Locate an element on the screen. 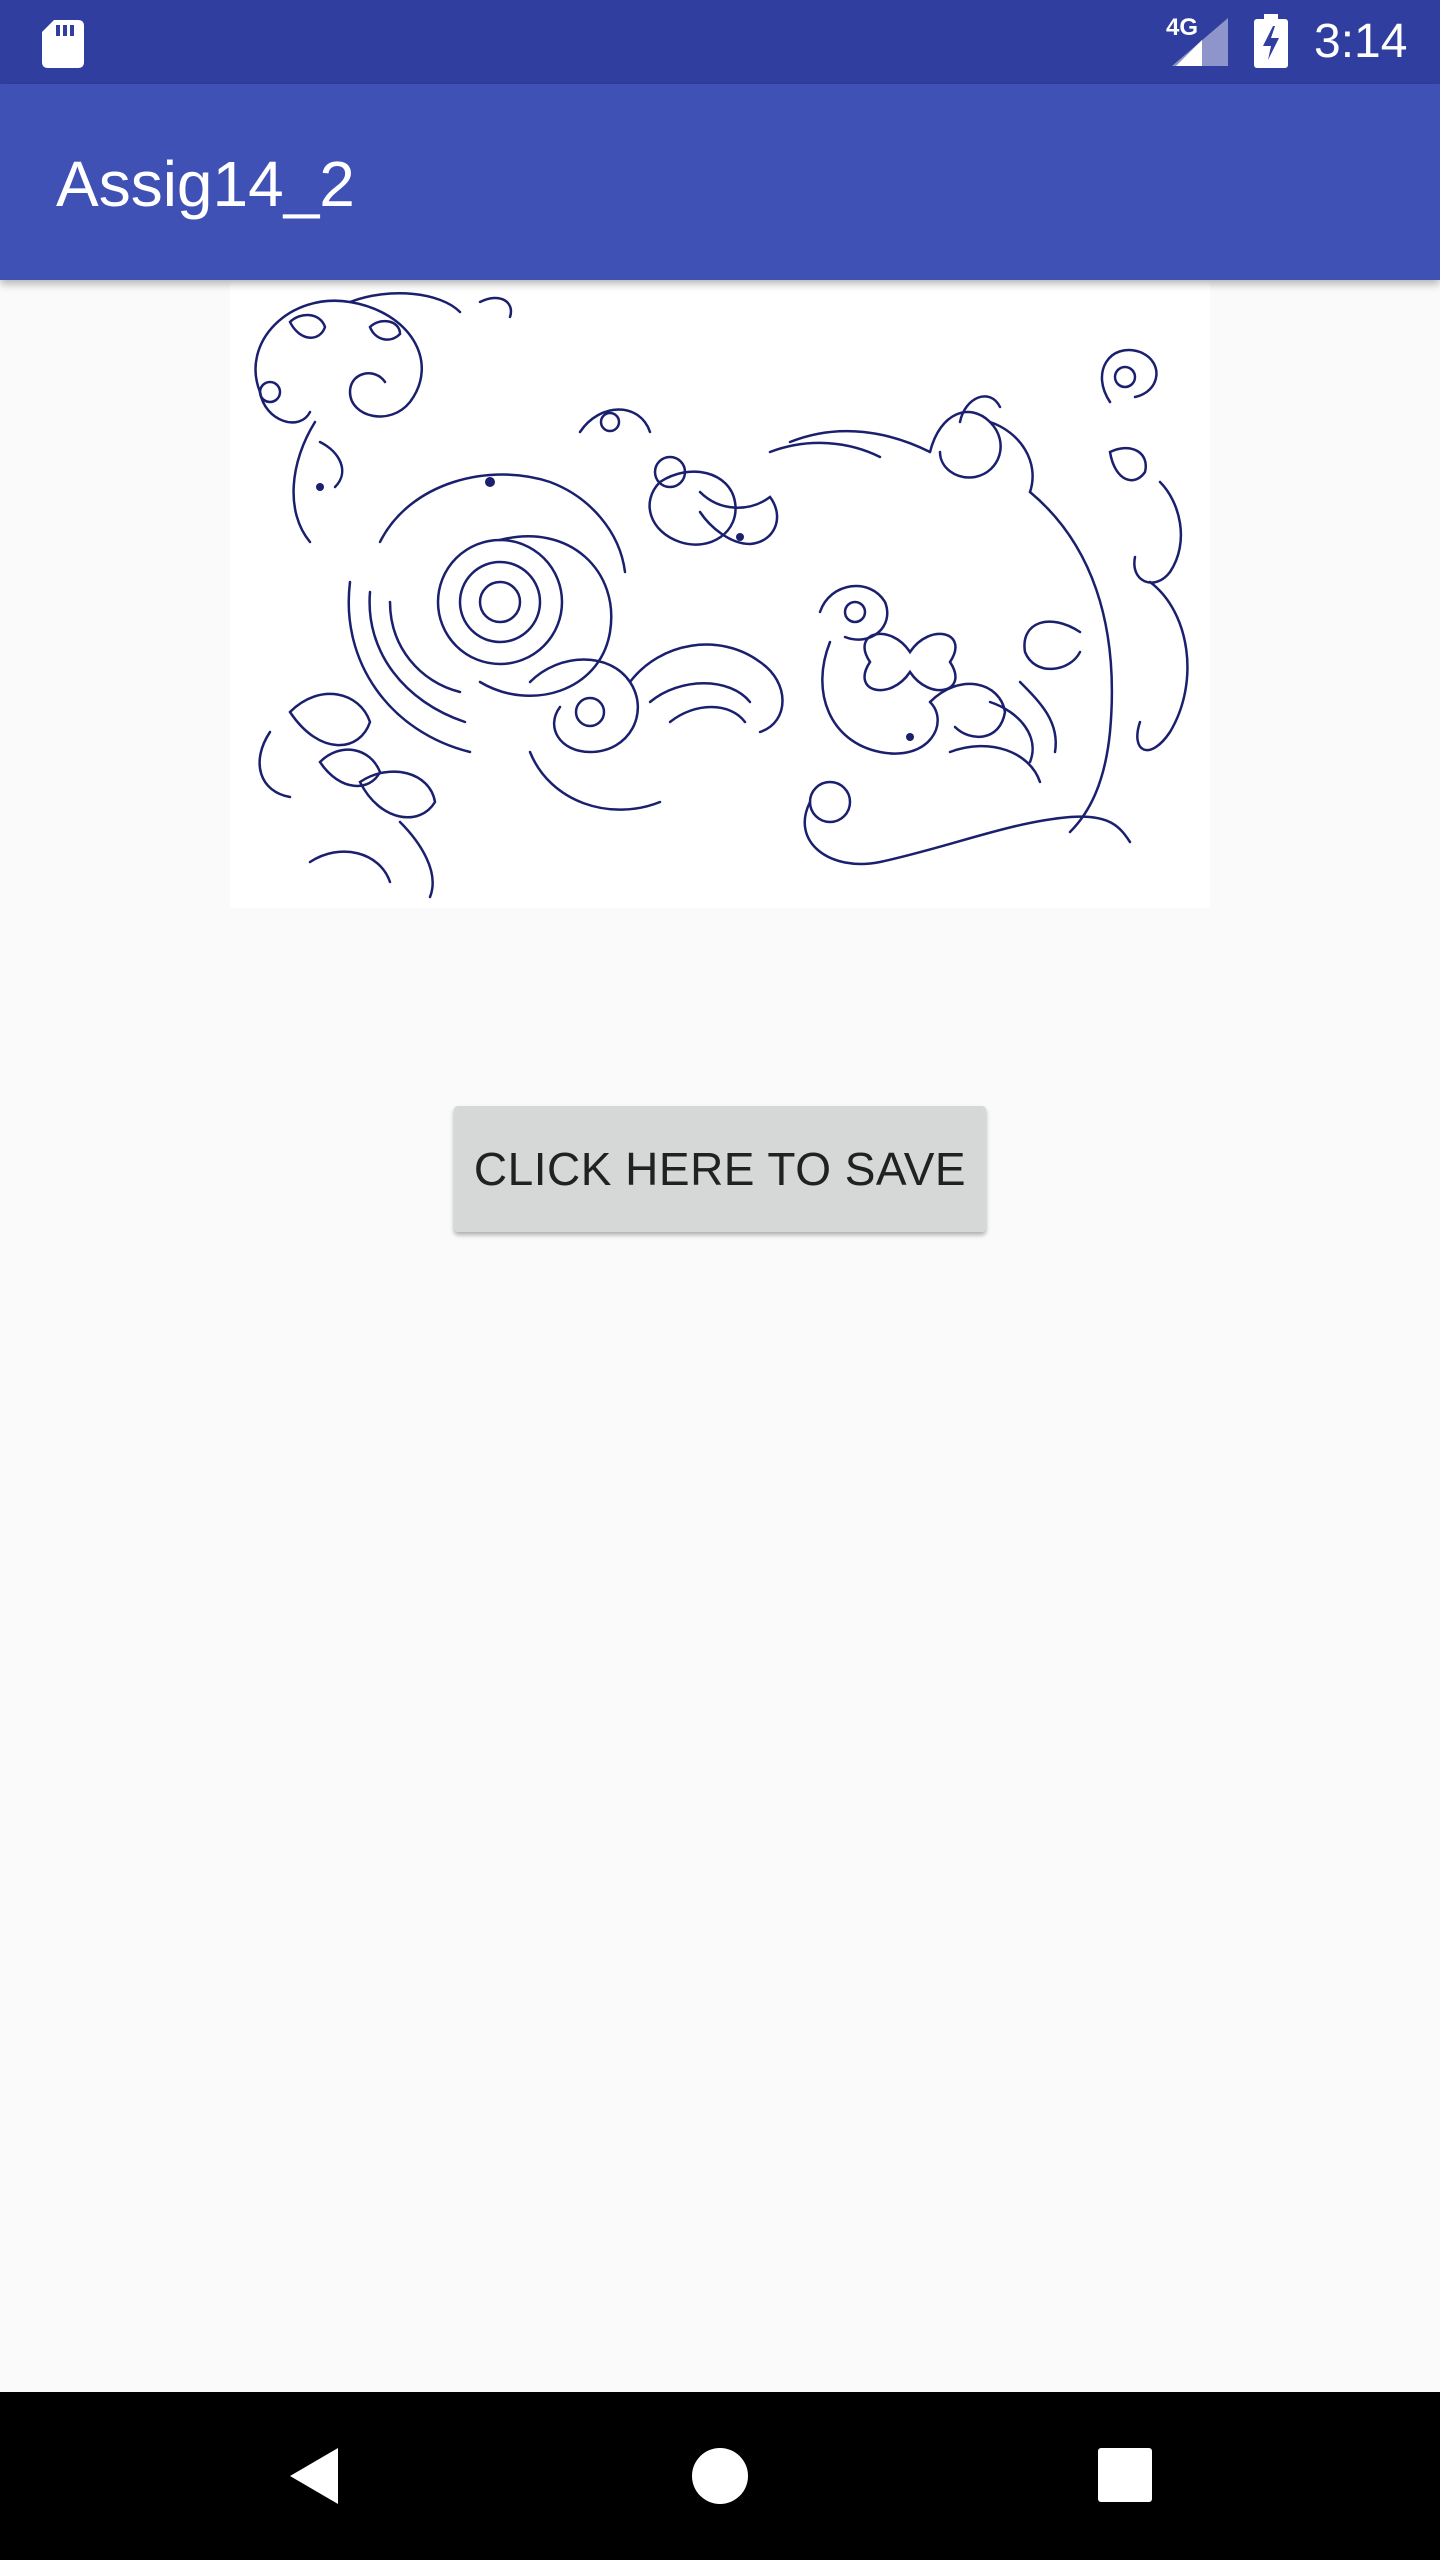  save-button: CLICK HERE TO SAVE is located at coordinates (720, 1169).